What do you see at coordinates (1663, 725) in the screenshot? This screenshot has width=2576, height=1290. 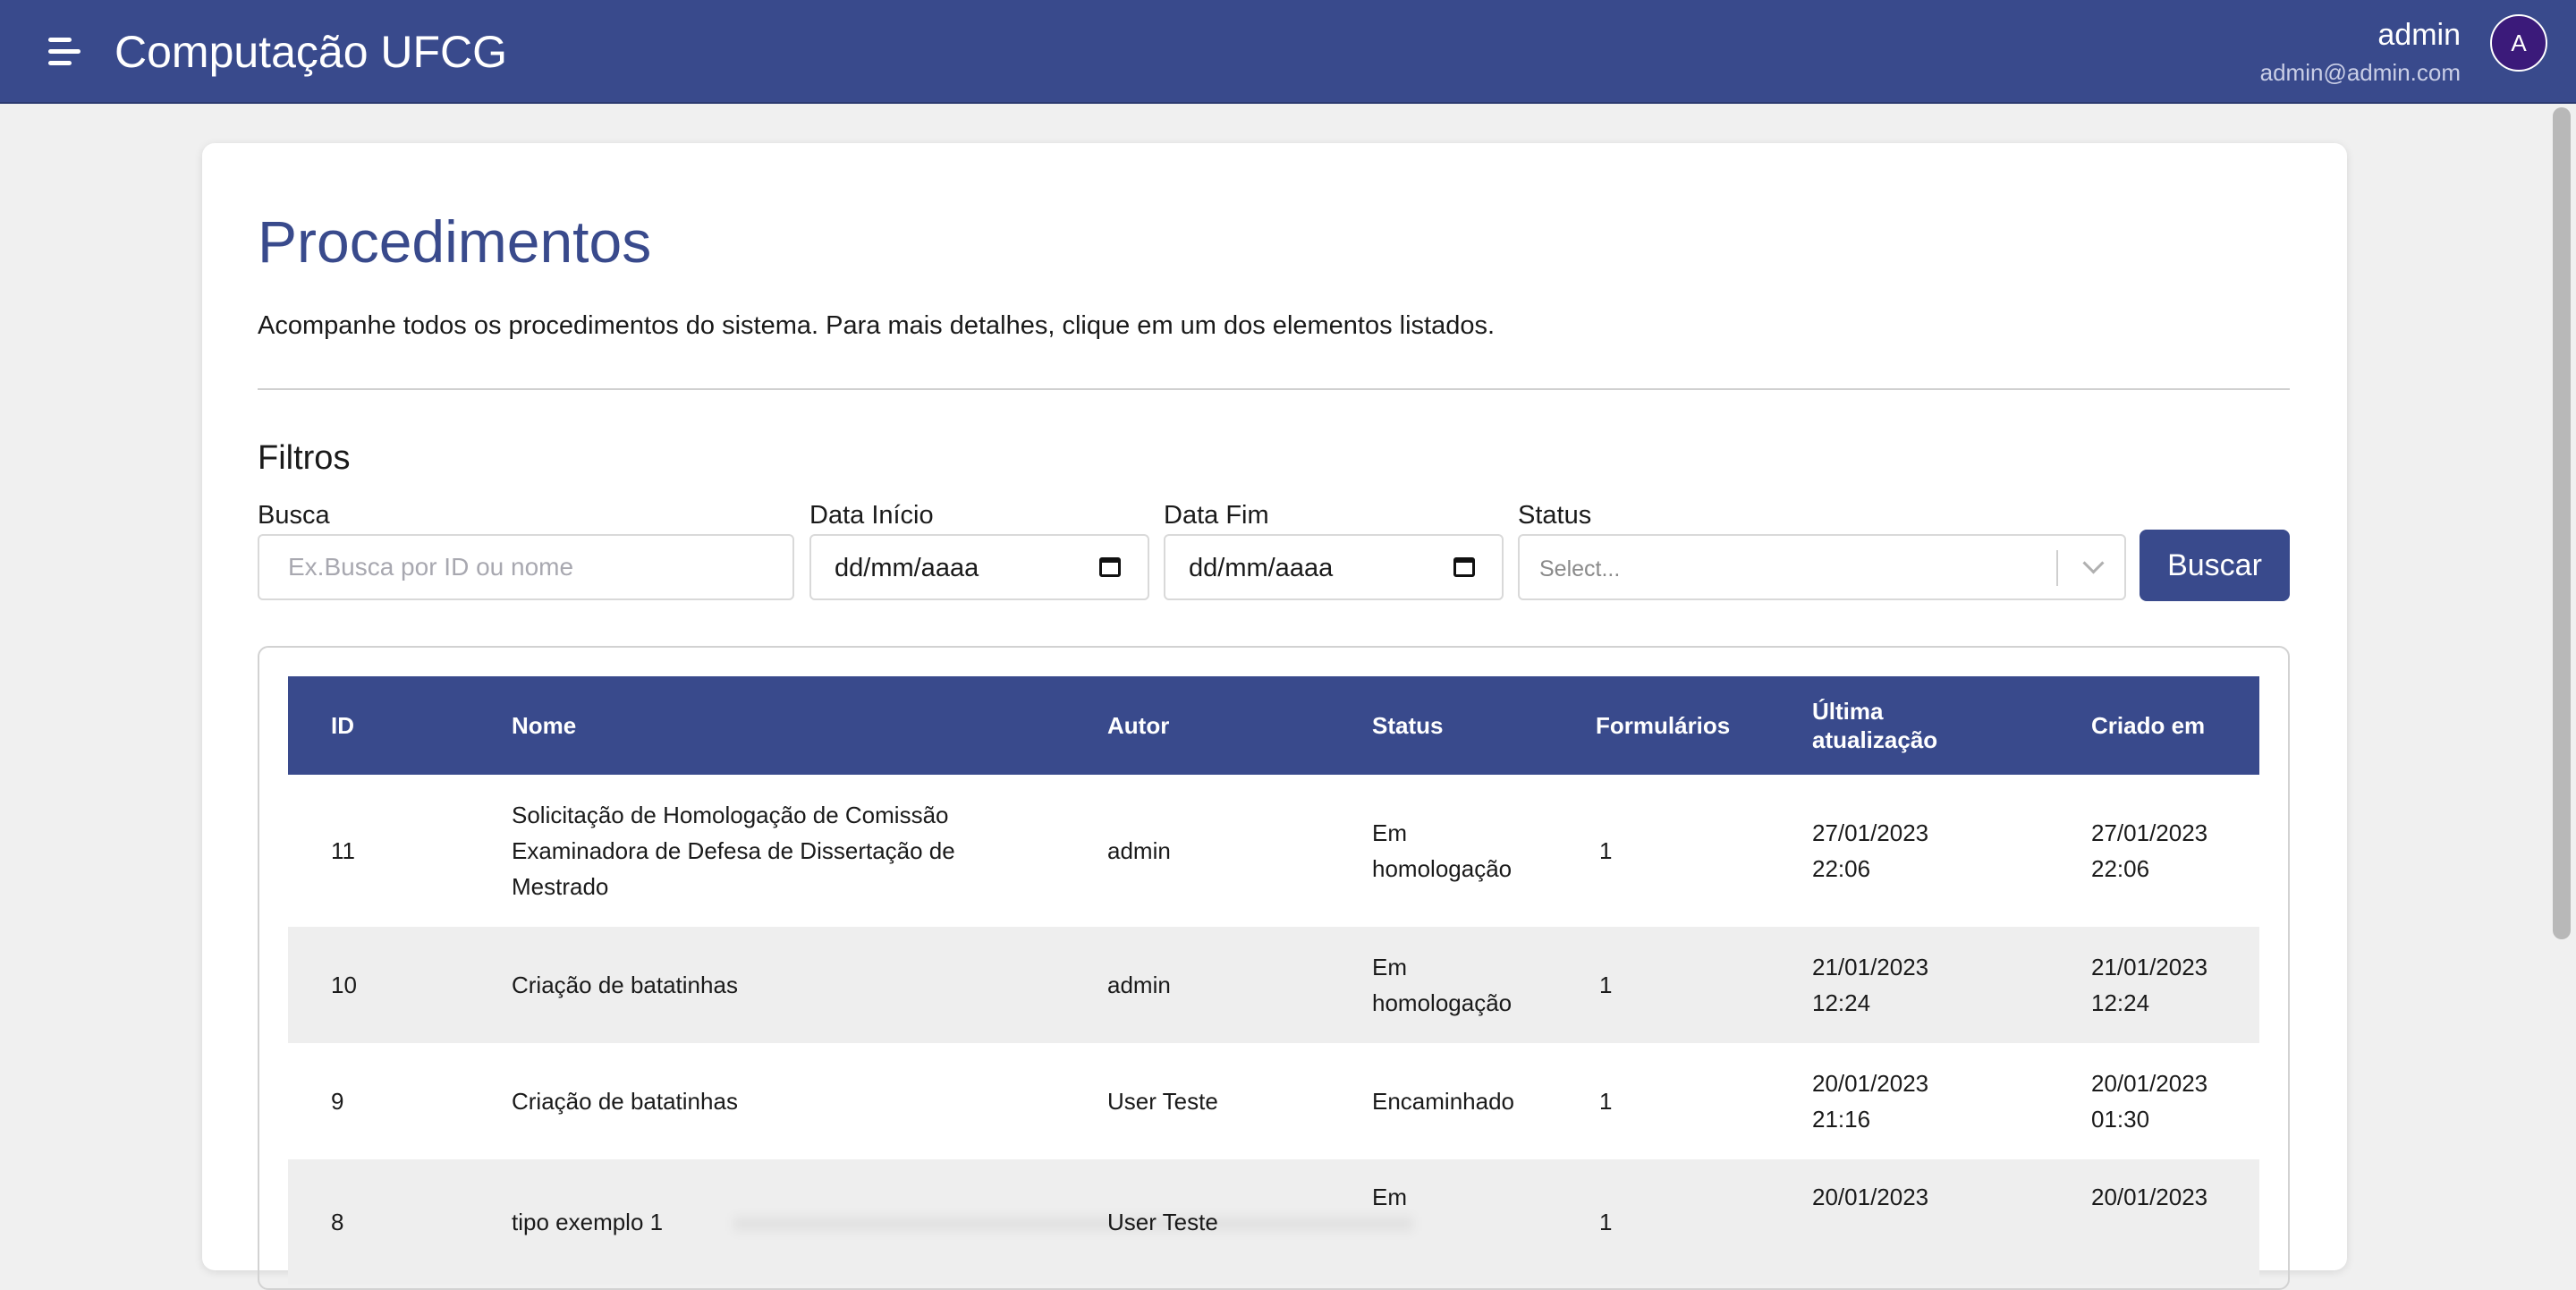 I see `column-header-formularios: Formulários` at bounding box center [1663, 725].